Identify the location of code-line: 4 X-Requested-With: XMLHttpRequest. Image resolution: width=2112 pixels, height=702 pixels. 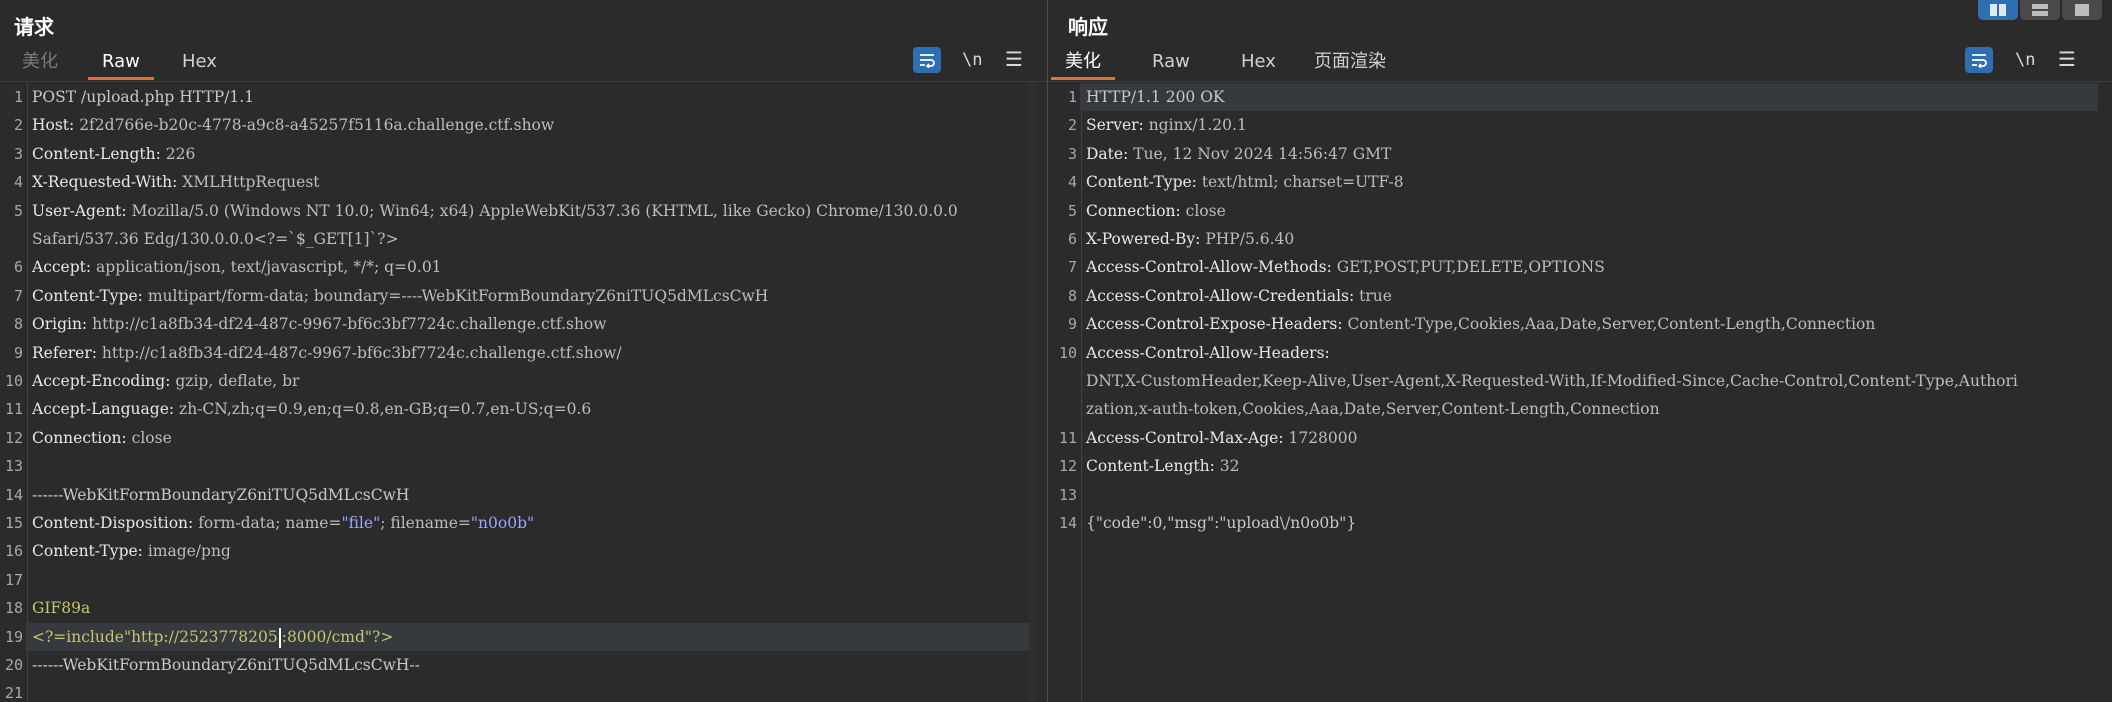
(523, 182).